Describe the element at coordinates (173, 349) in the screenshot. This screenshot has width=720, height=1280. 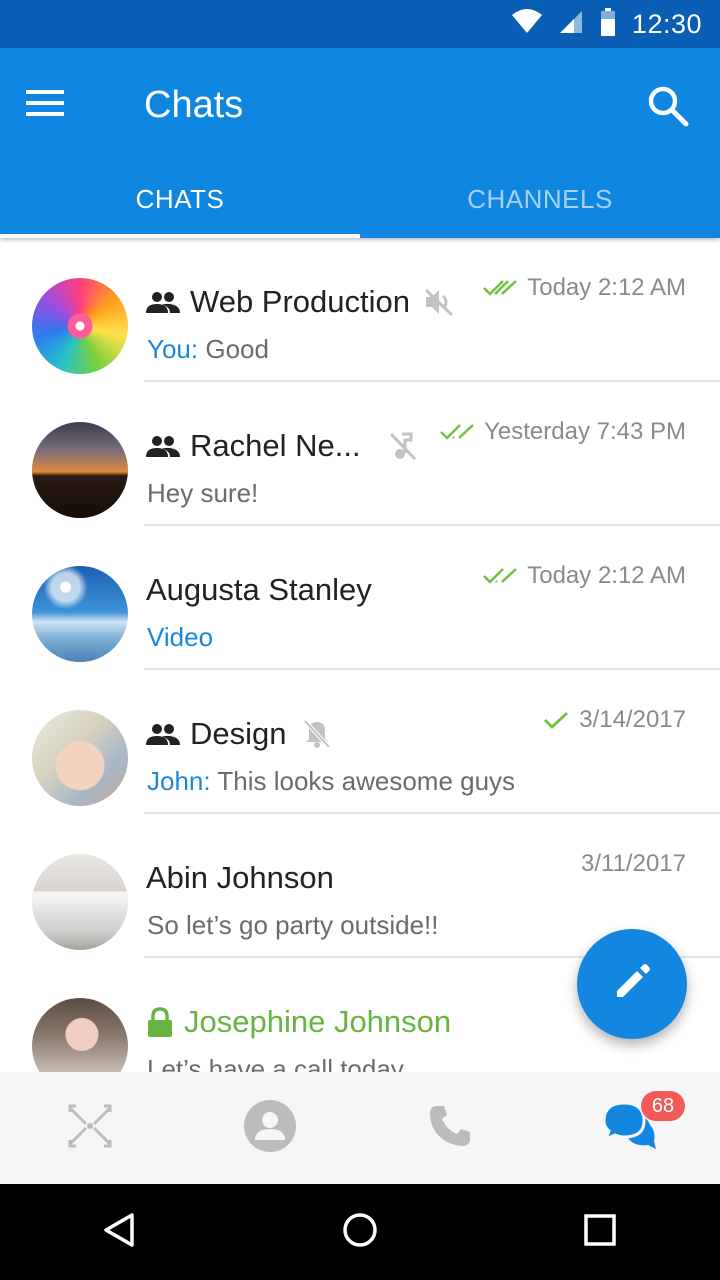
I see `sender-label: You:` at that location.